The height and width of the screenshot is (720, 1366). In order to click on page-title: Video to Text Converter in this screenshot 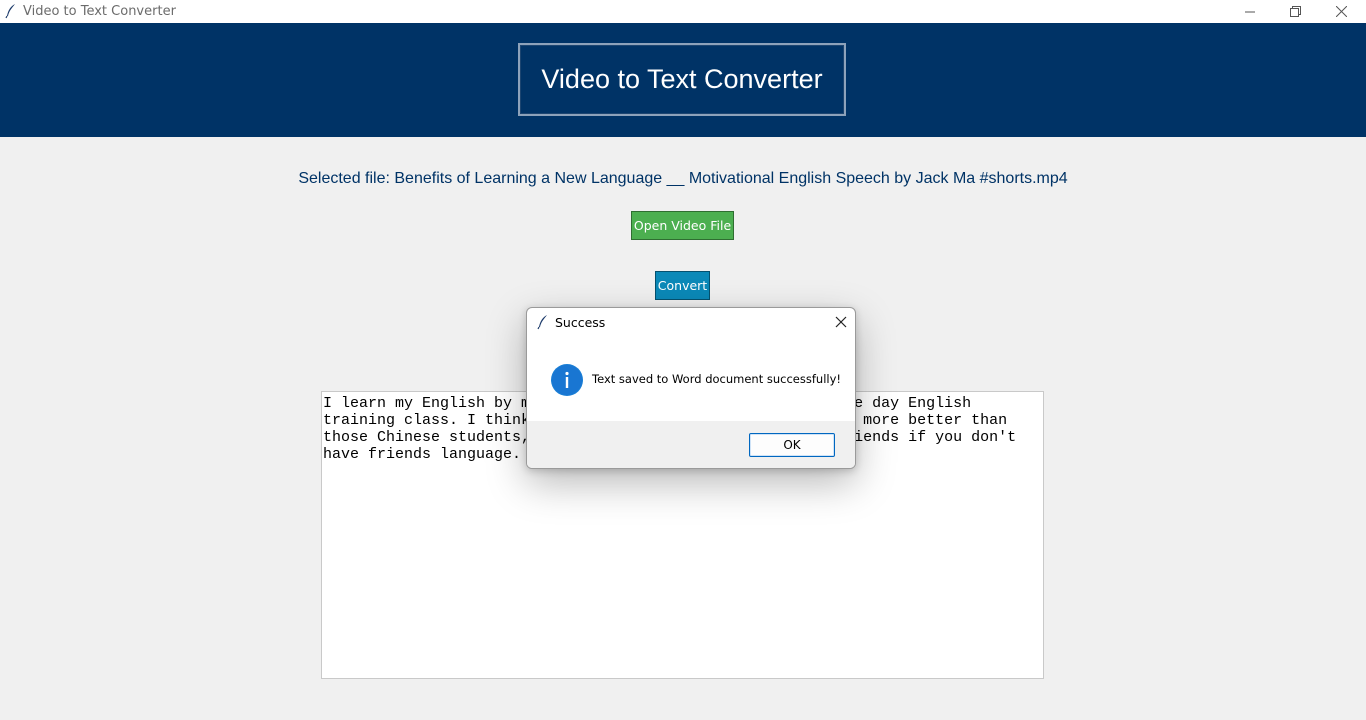, I will do `click(682, 79)`.